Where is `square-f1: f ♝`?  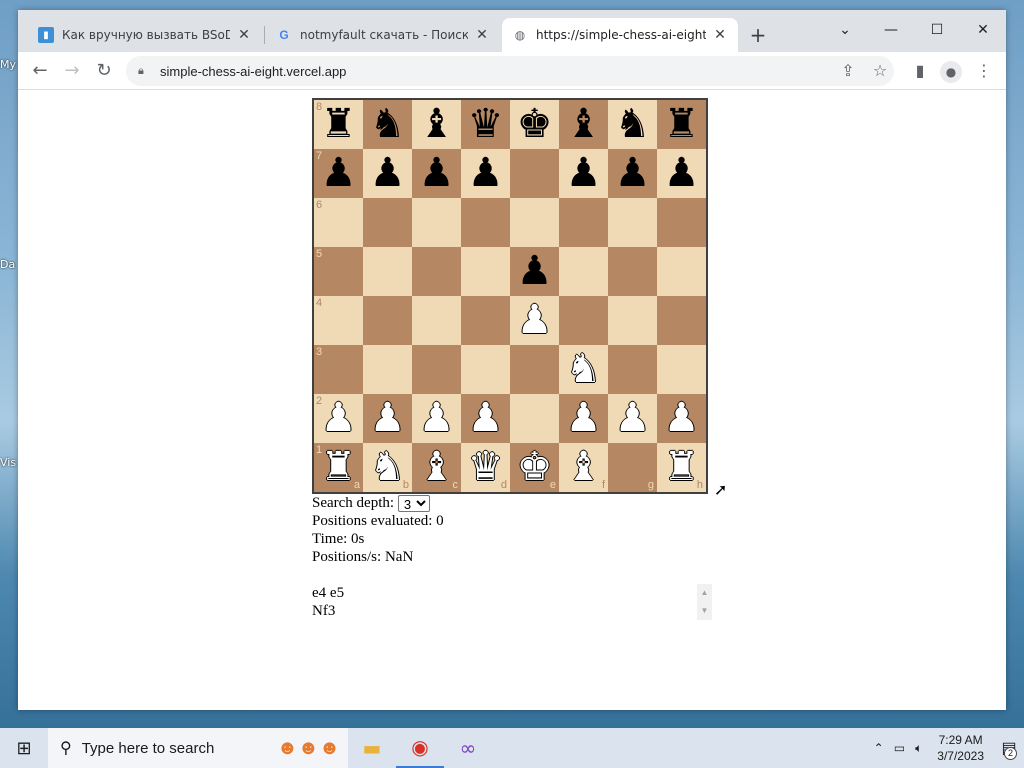 square-f1: f ♝ is located at coordinates (583, 467).